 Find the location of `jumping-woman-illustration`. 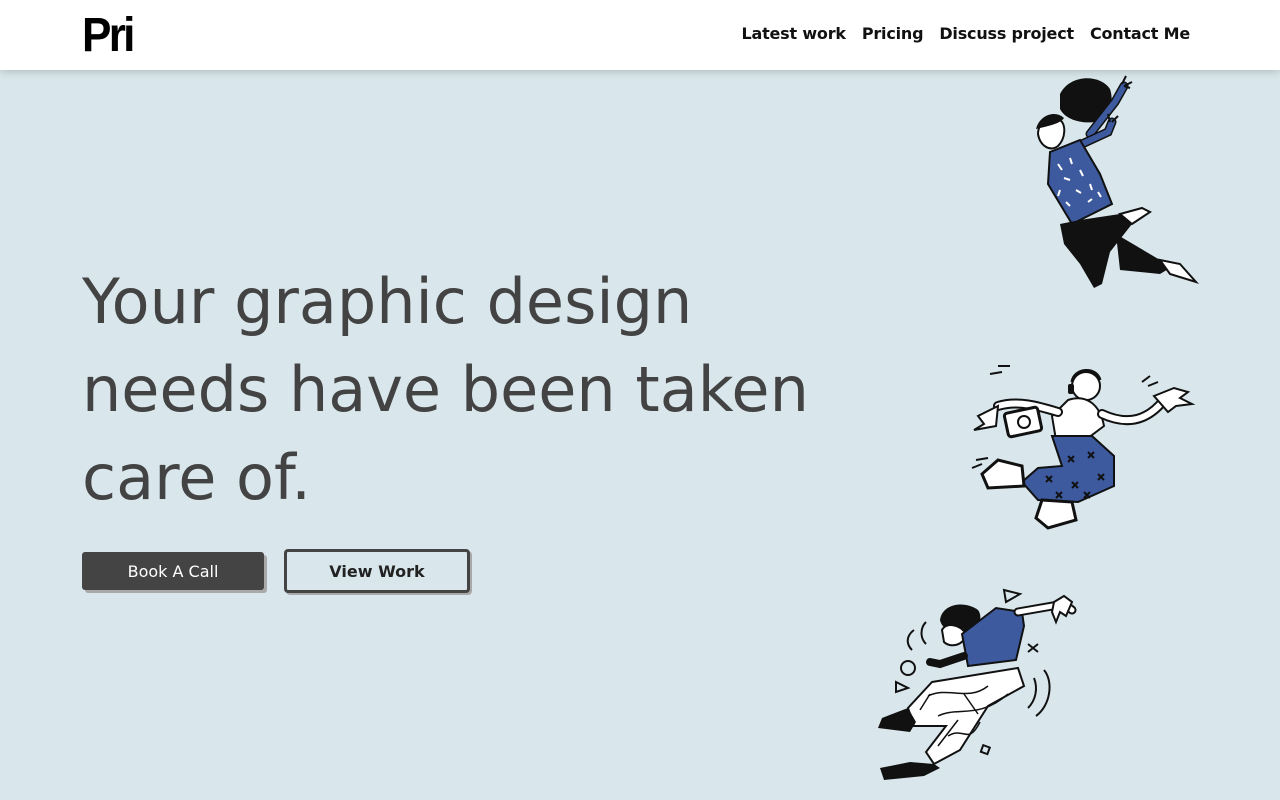

jumping-woman-illustration is located at coordinates (1118, 181).